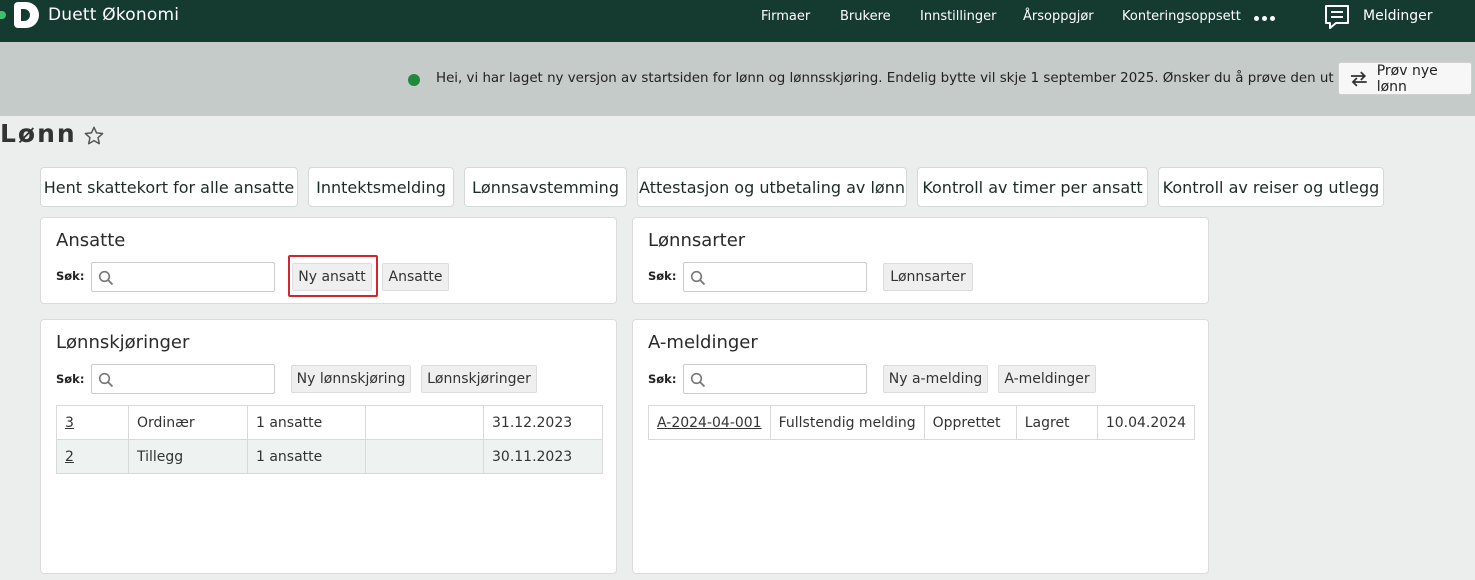  Describe the element at coordinates (775, 277) in the screenshot. I see `wage-types-search-input` at that location.